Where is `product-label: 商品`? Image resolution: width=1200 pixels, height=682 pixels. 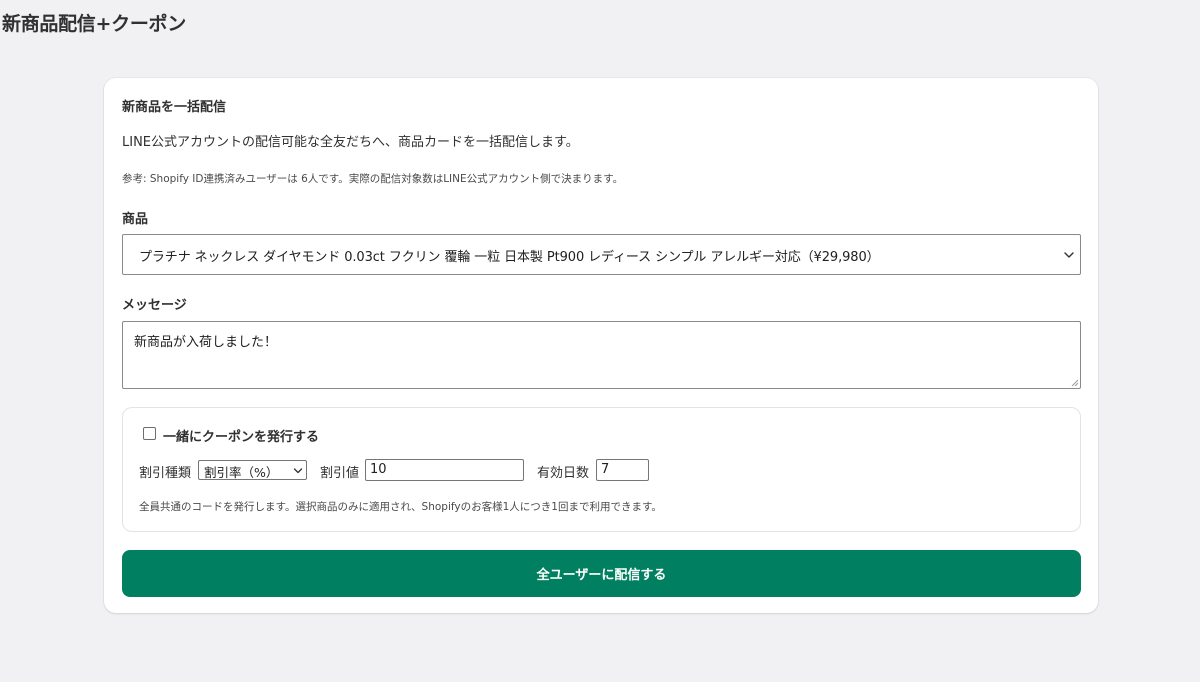 product-label: 商品 is located at coordinates (135, 219).